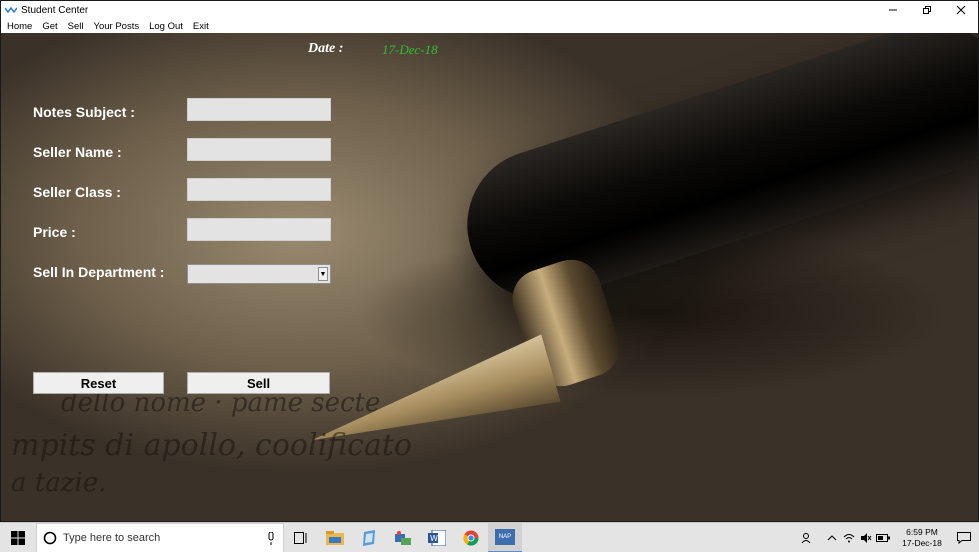  What do you see at coordinates (76, 26) in the screenshot?
I see `menu-sell: Sell` at bounding box center [76, 26].